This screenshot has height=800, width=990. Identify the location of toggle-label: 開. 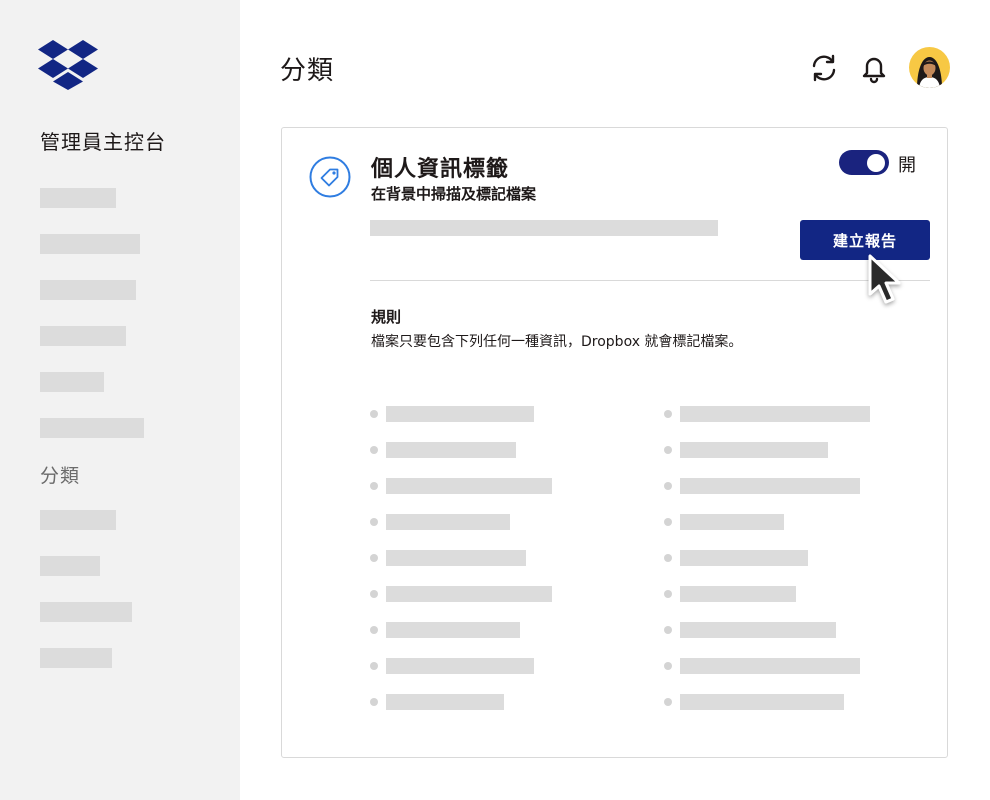
(907, 165).